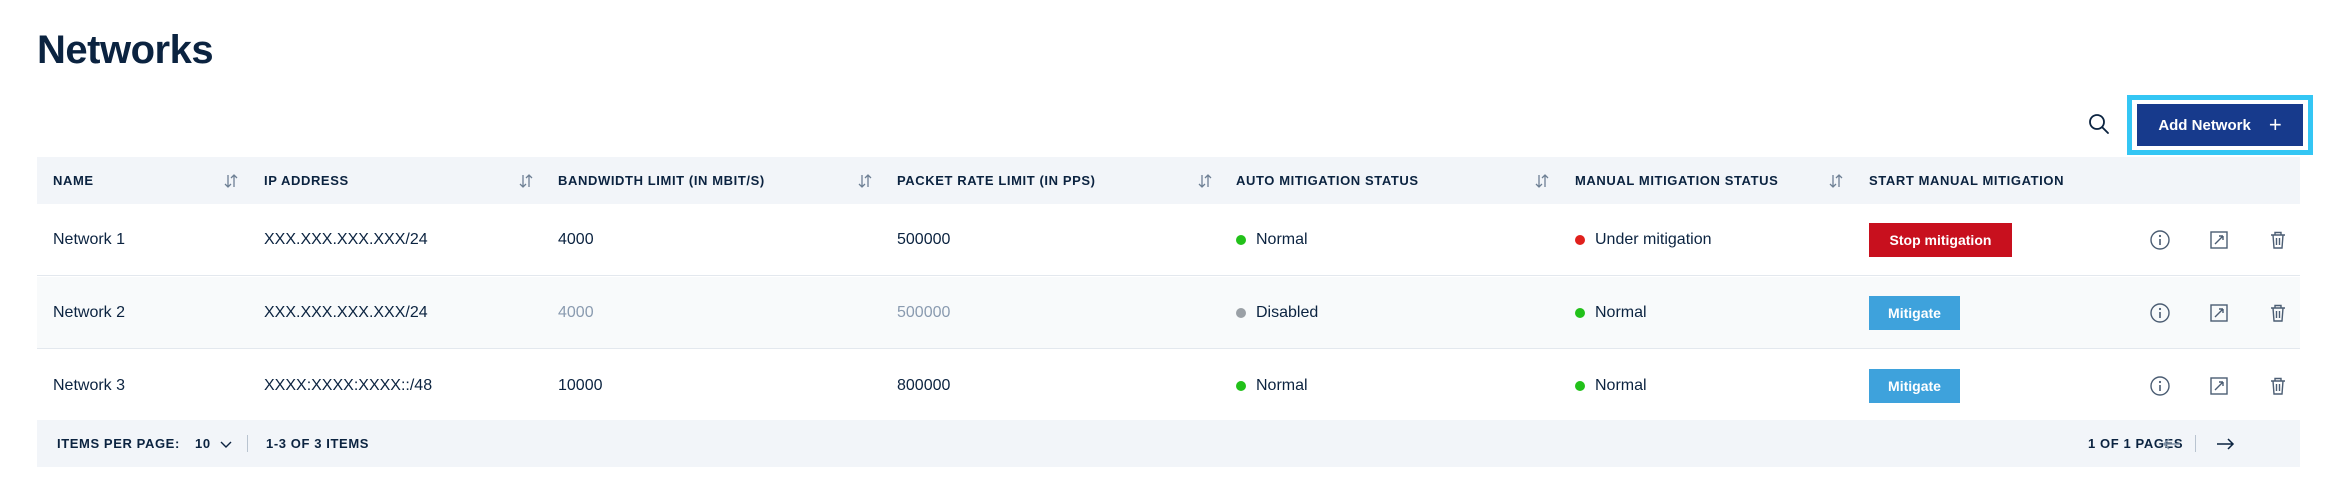  I want to click on ip-address: XXXX:XXXX:XXXX::/48, so click(348, 385).